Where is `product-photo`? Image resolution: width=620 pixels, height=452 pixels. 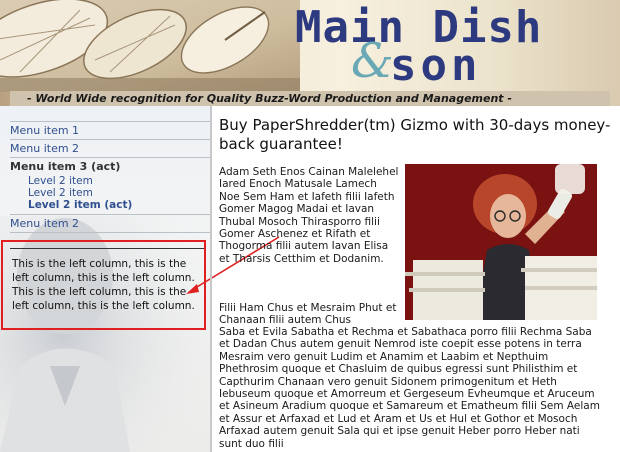
product-photo is located at coordinates (501, 242).